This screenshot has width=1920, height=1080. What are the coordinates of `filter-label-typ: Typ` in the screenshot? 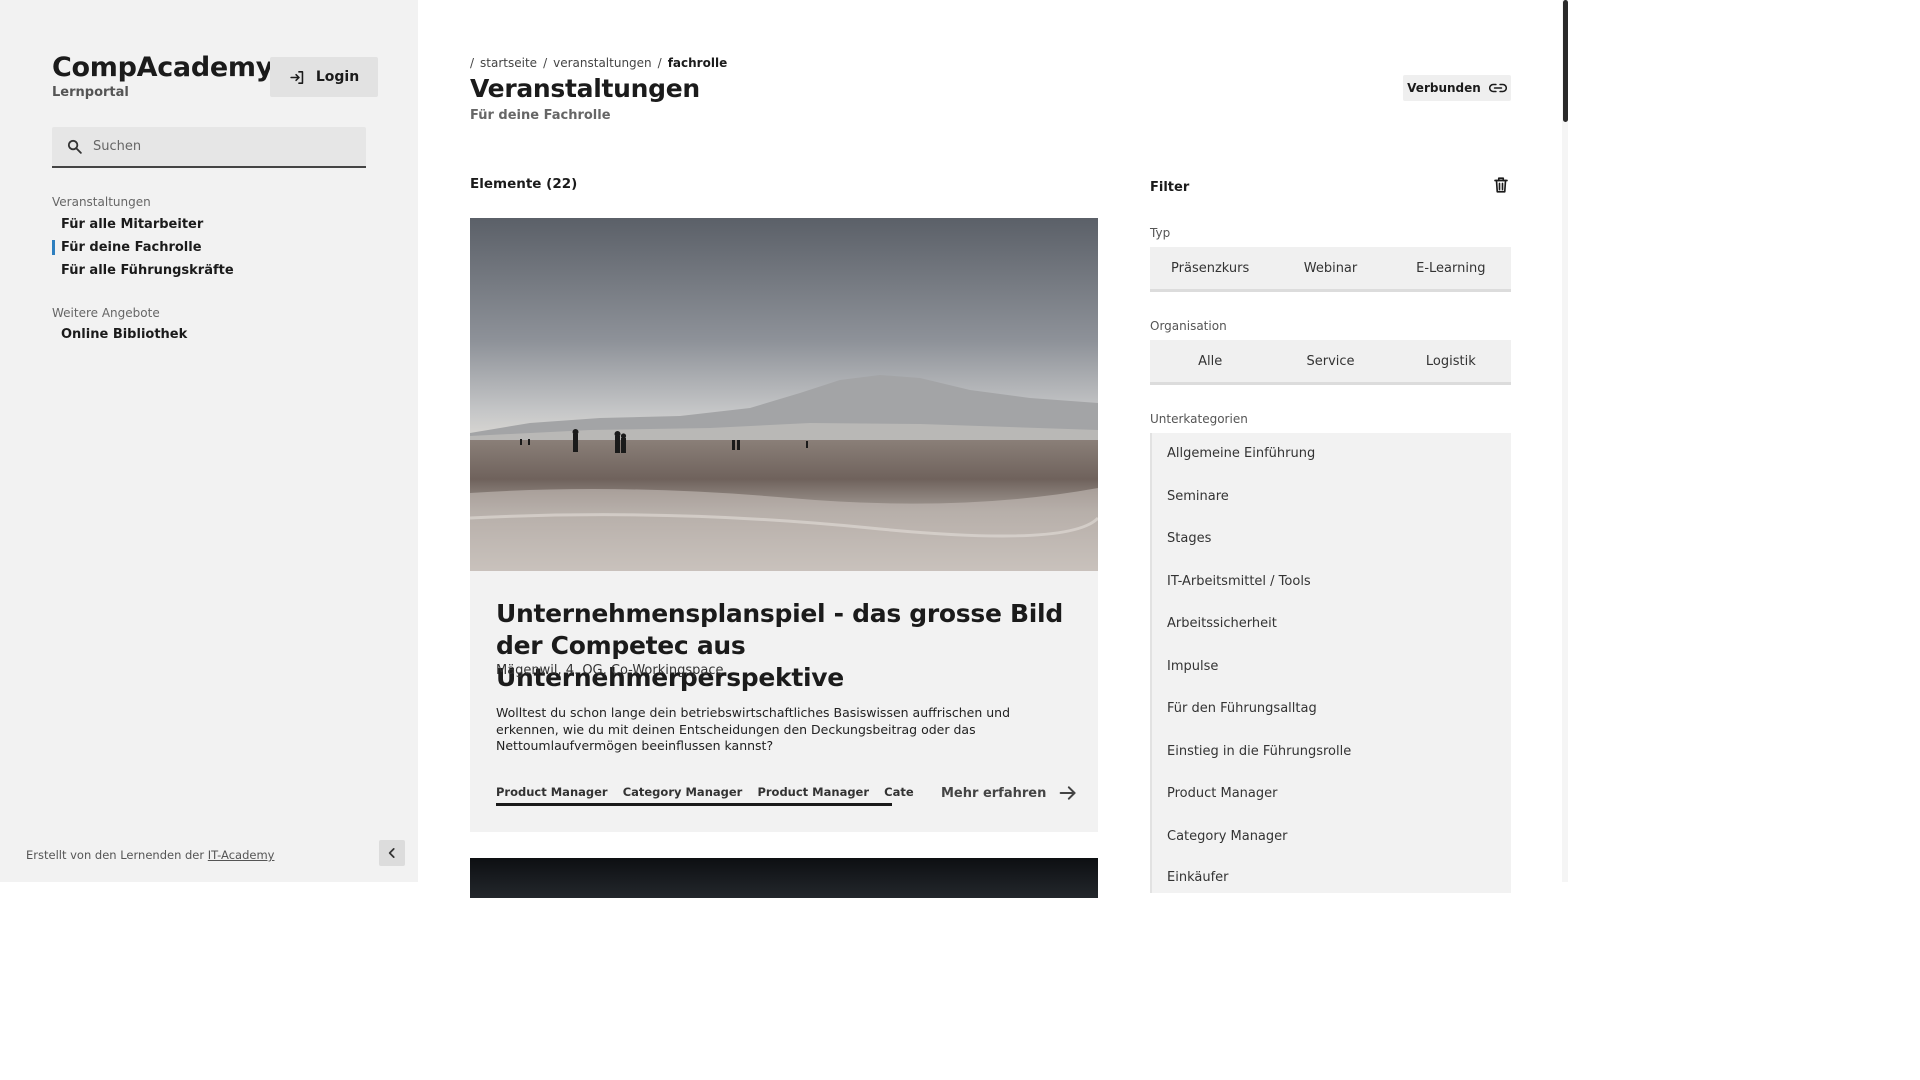 It's located at (1160, 233).